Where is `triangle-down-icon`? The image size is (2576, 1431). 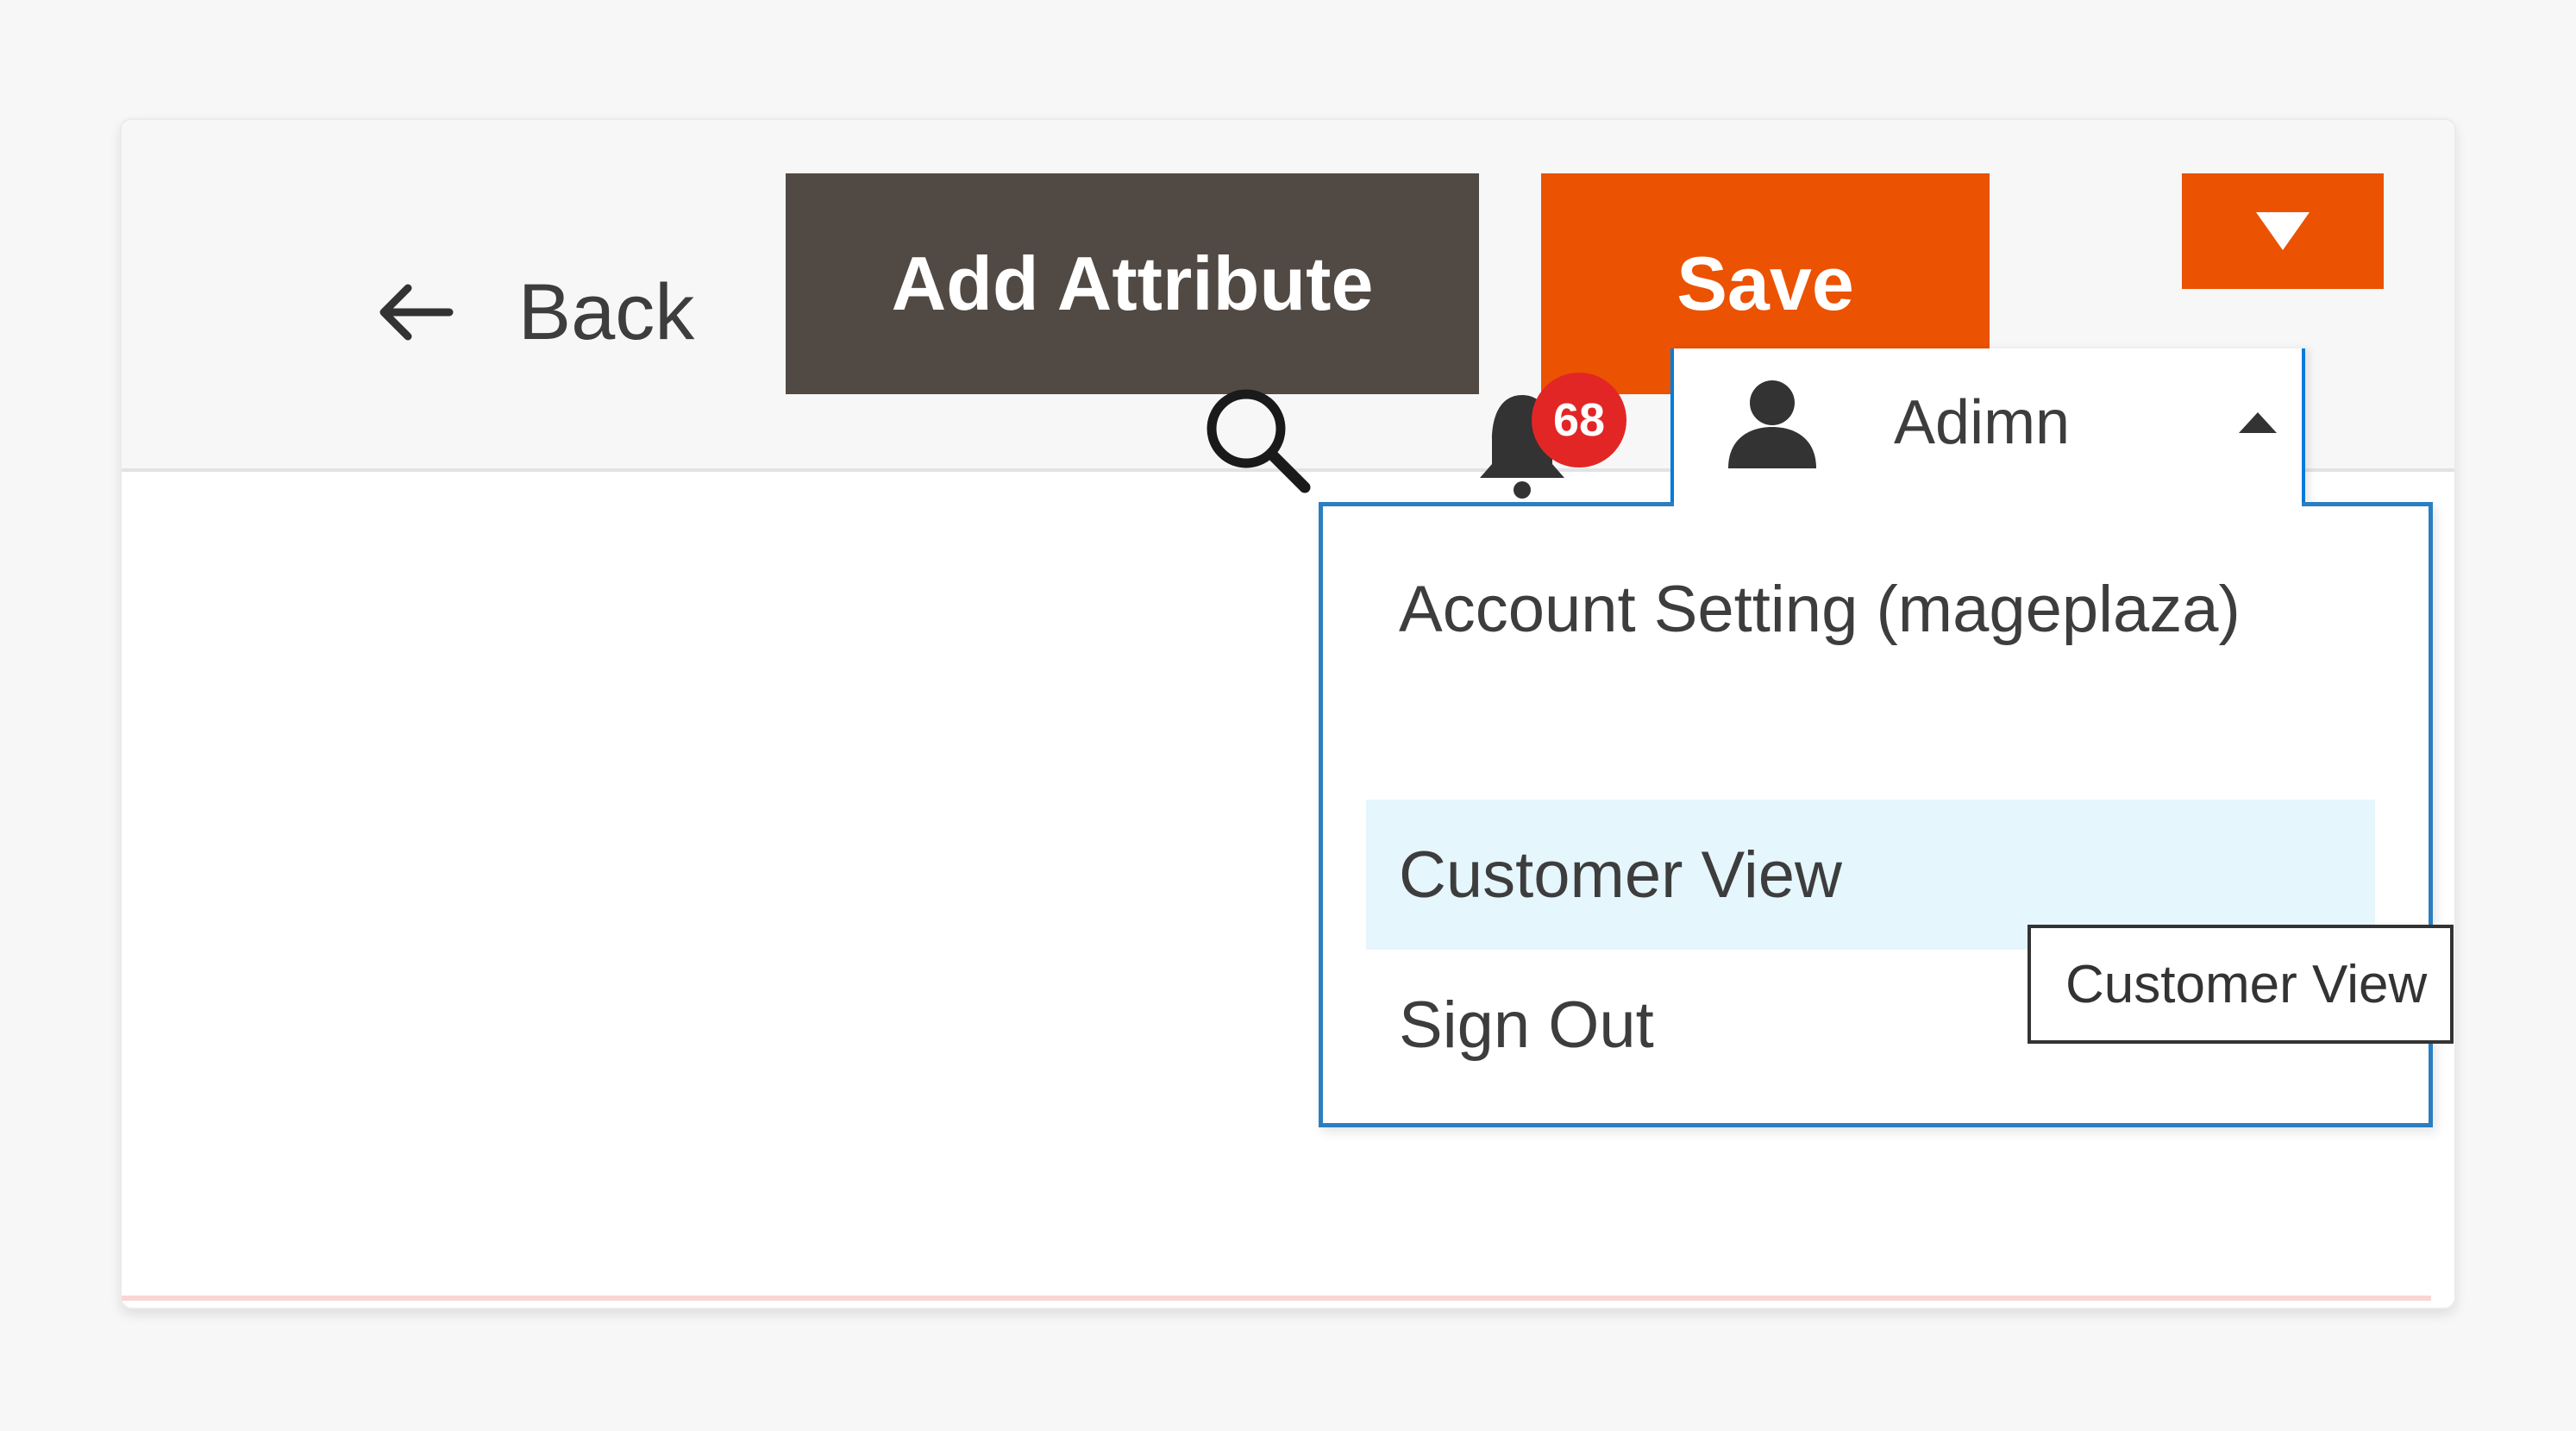 triangle-down-icon is located at coordinates (2283, 231).